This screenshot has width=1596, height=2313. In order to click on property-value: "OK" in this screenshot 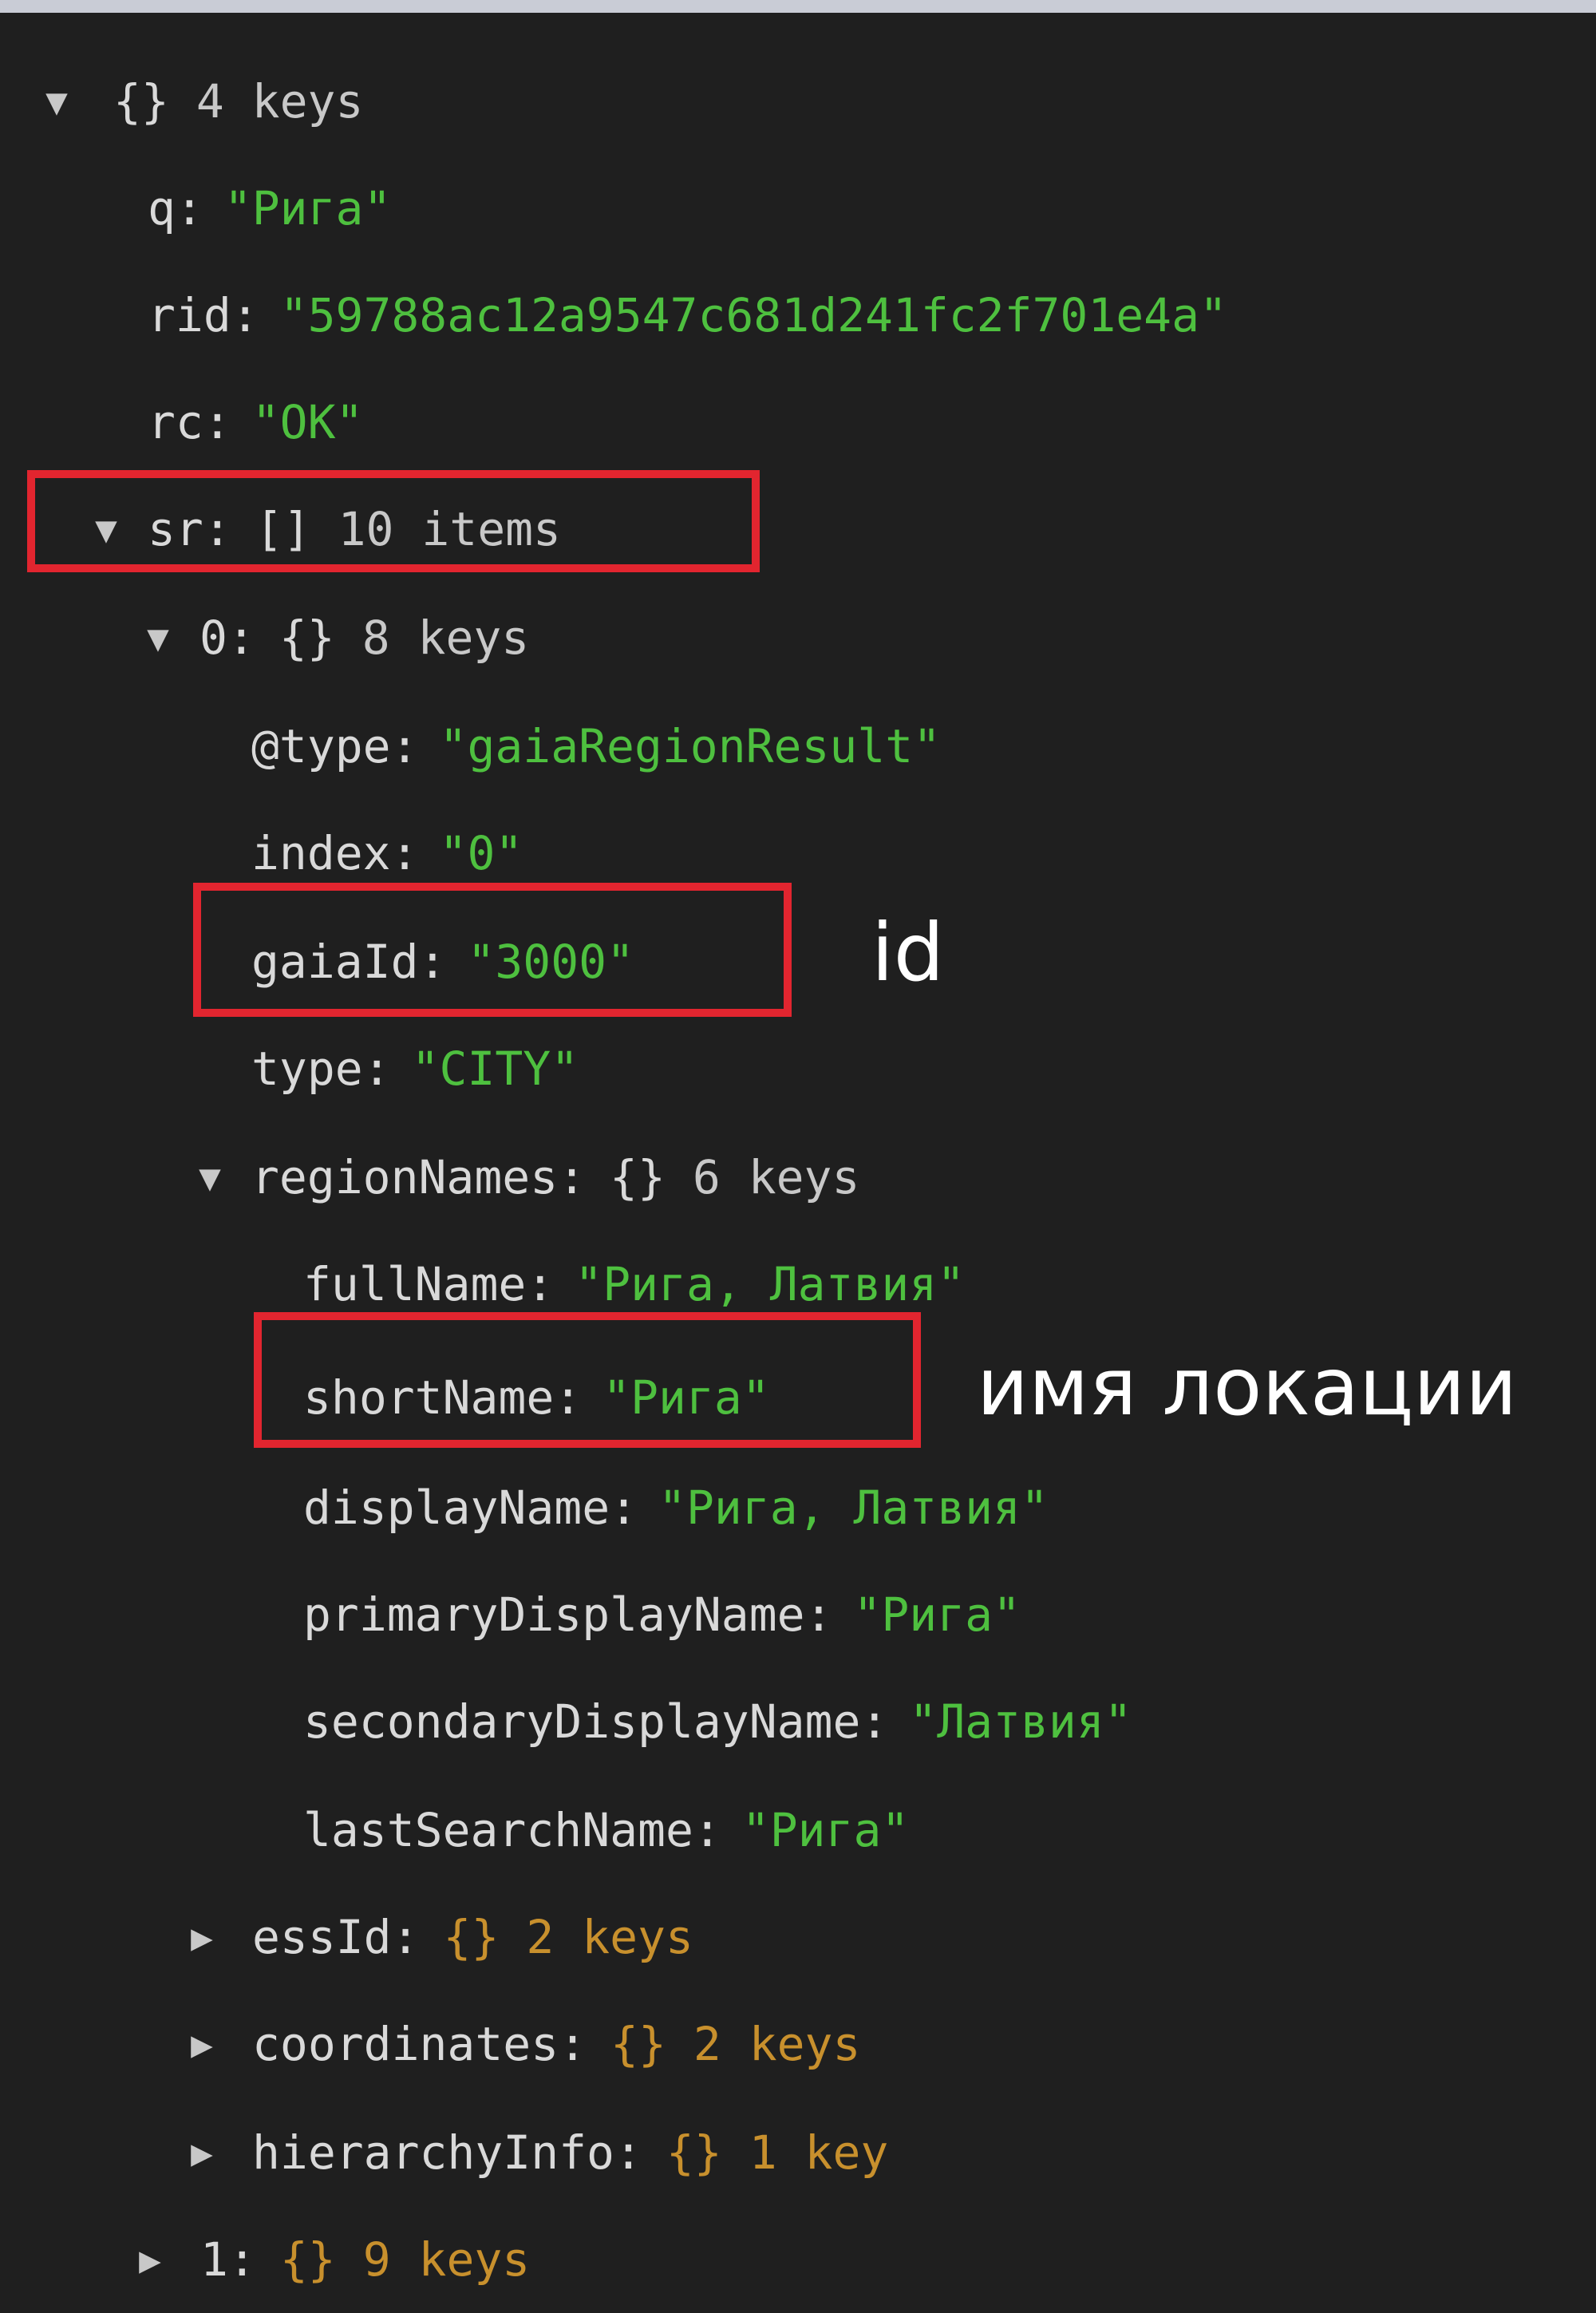, I will do `click(307, 422)`.